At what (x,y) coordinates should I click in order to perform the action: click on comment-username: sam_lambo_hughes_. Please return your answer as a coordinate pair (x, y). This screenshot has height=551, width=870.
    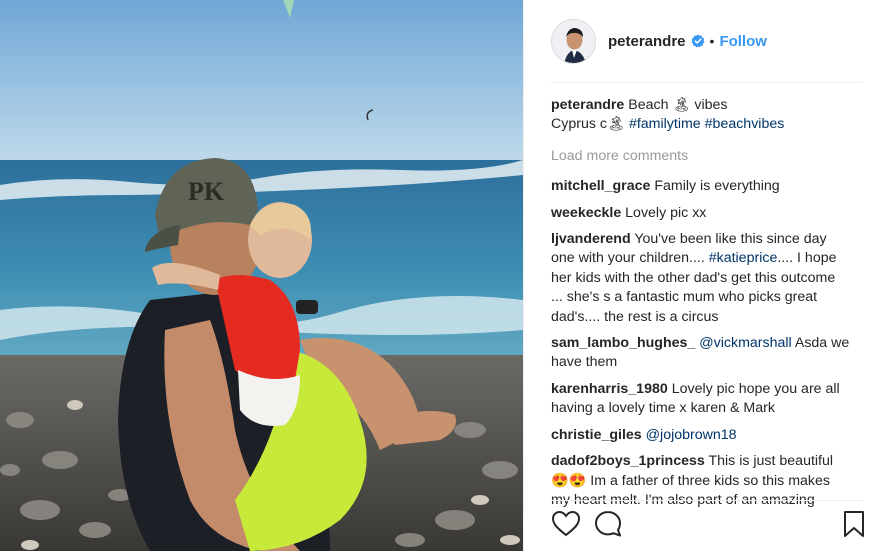
    Looking at the image, I should click on (623, 343).